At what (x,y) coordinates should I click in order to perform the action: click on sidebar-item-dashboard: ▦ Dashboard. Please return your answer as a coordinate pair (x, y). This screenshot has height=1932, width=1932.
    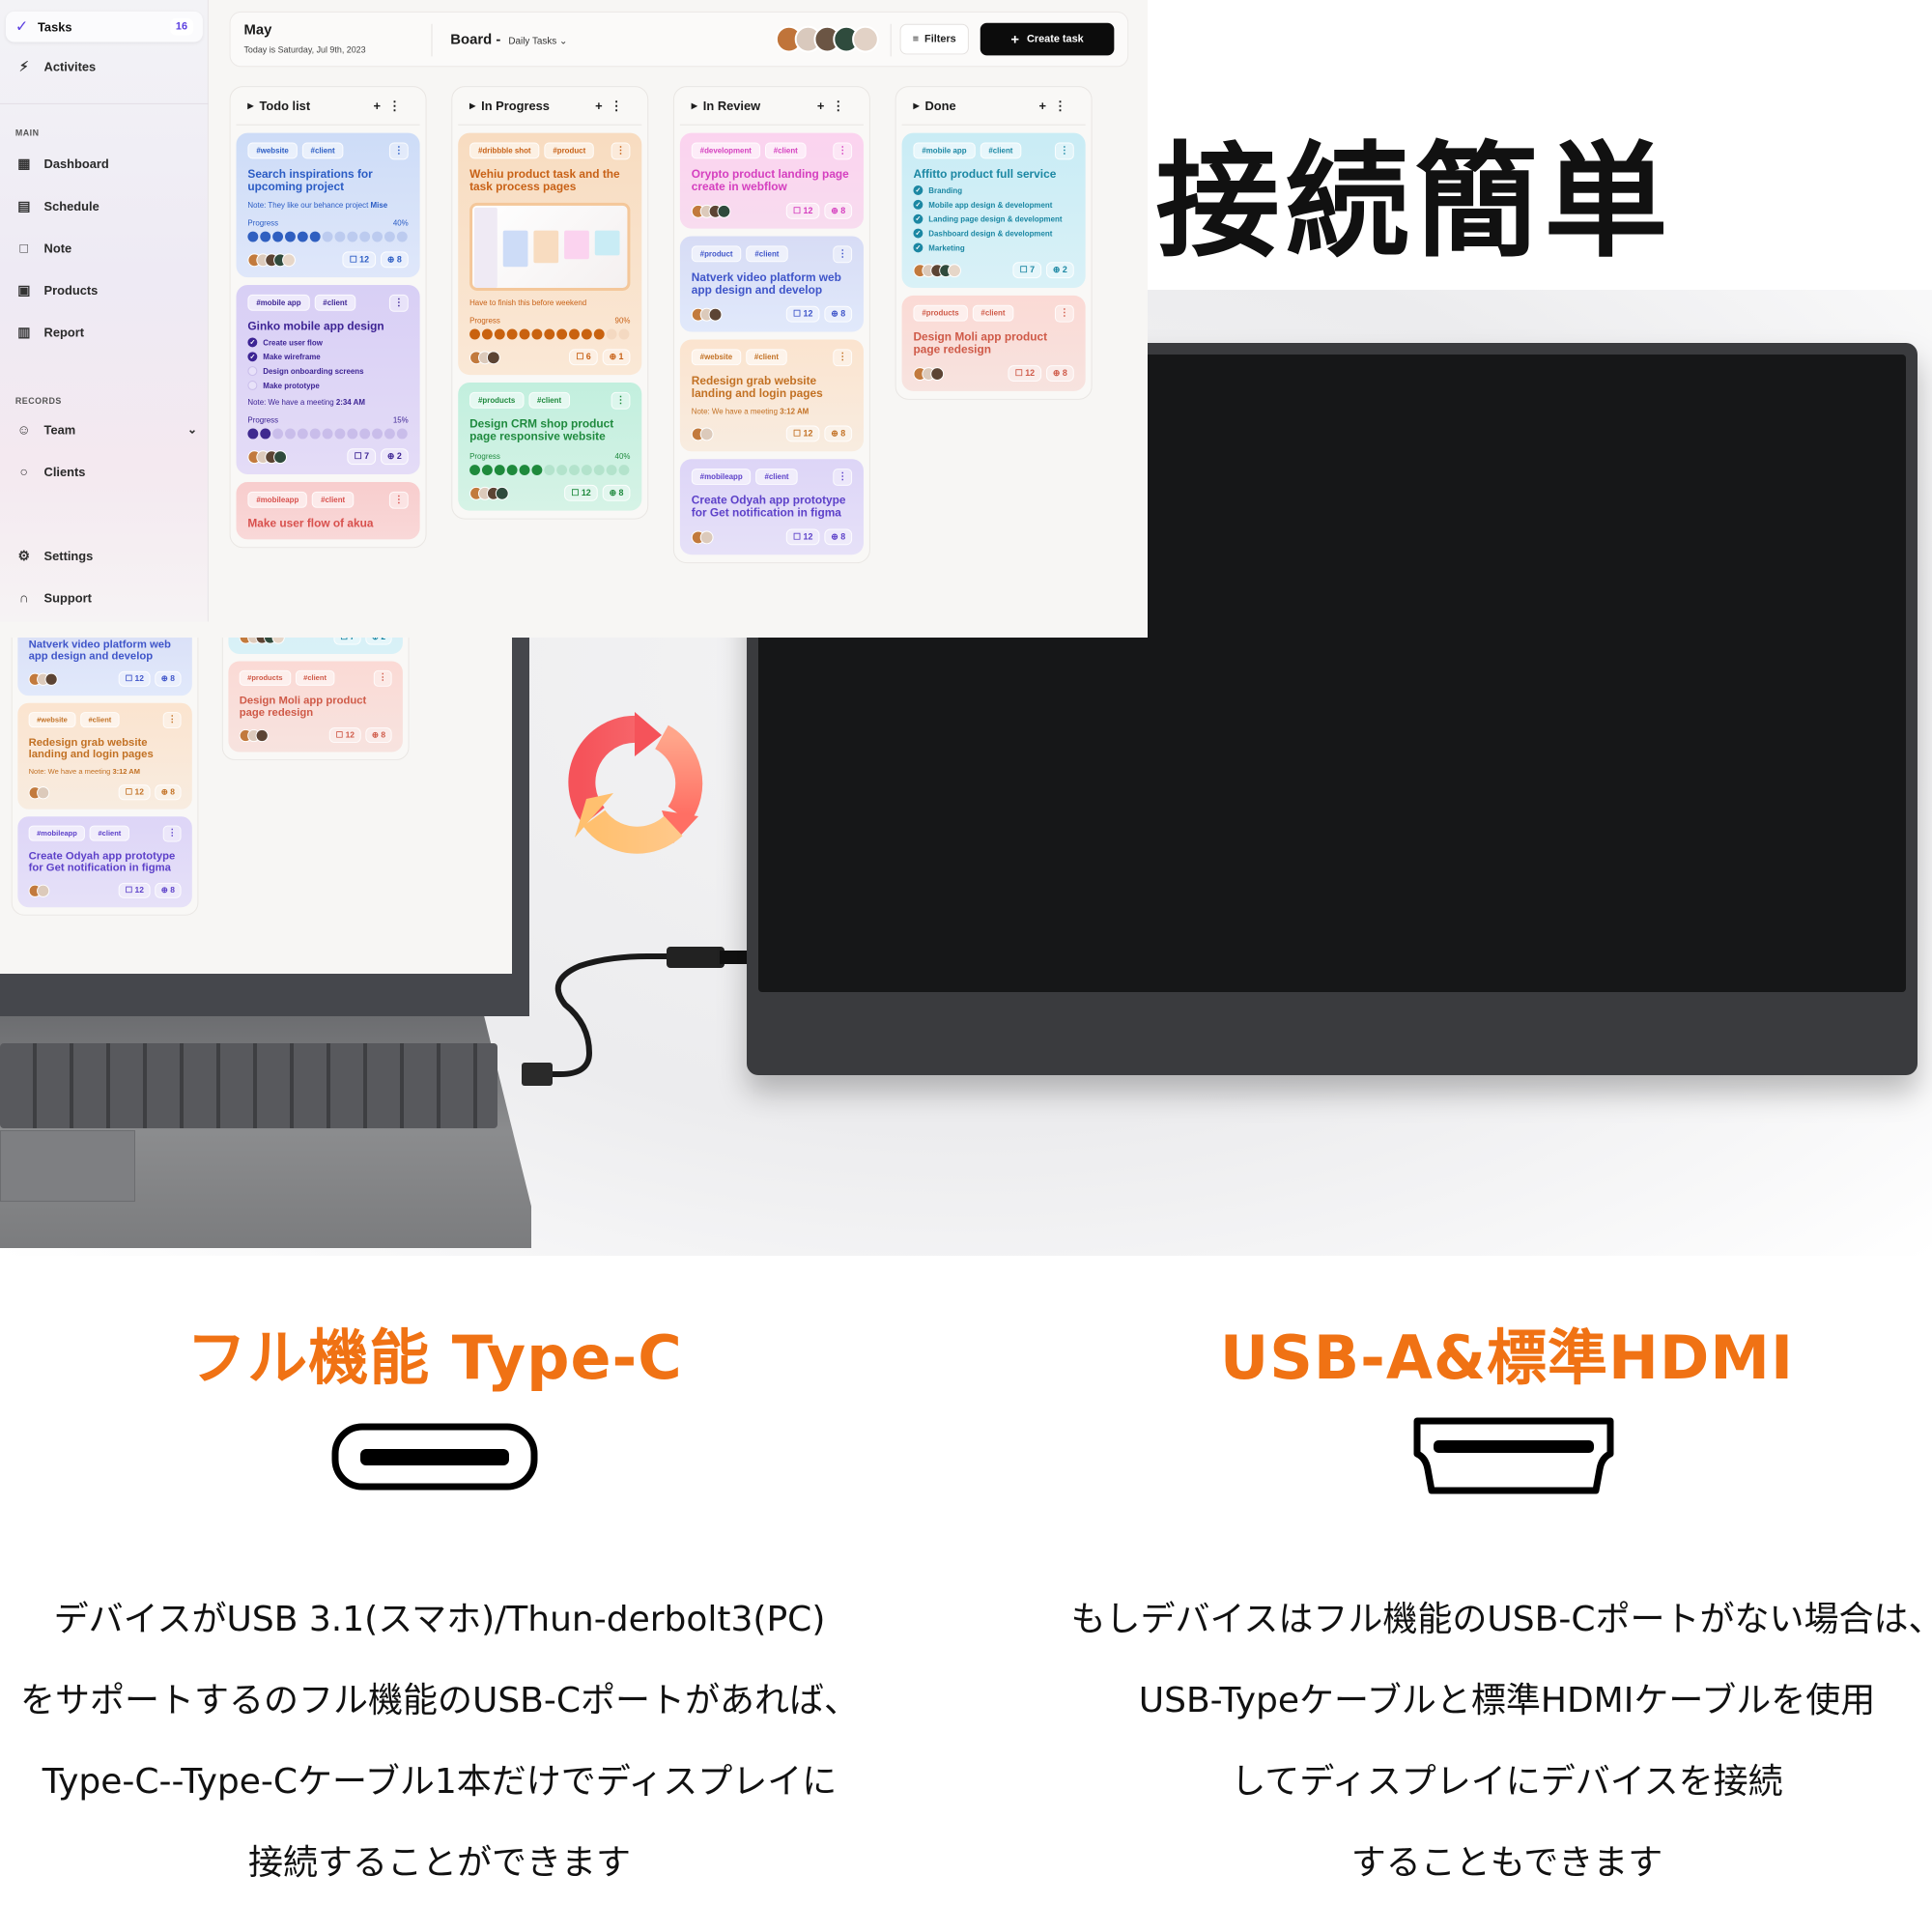
    Looking at the image, I should click on (106, 163).